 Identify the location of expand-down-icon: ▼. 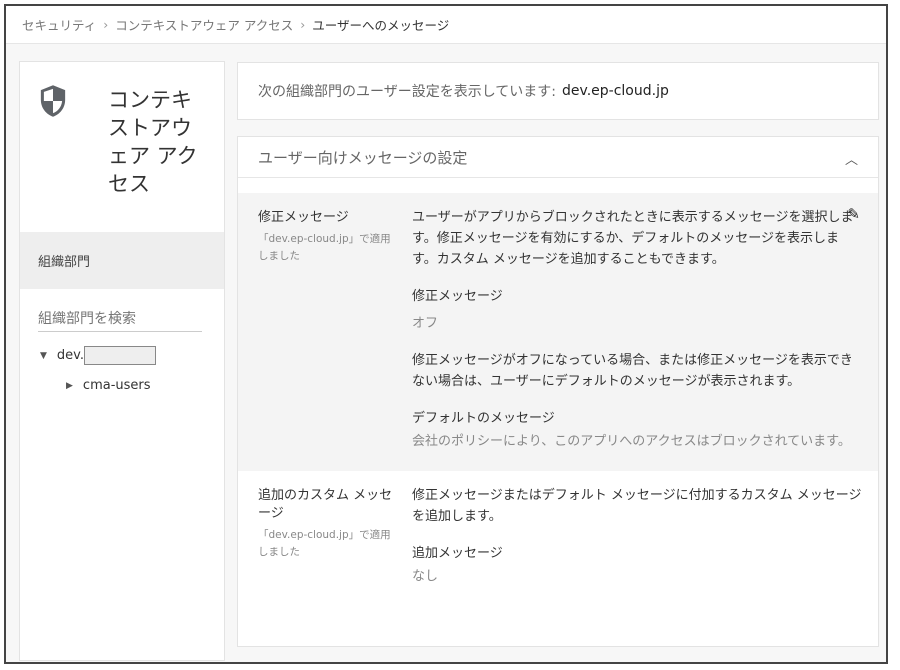
(43, 356).